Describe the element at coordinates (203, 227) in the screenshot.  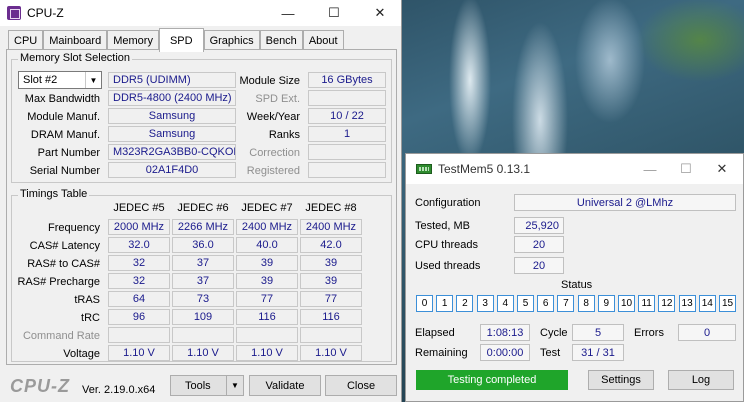
I see `timing-cell: 2266 MHz` at that location.